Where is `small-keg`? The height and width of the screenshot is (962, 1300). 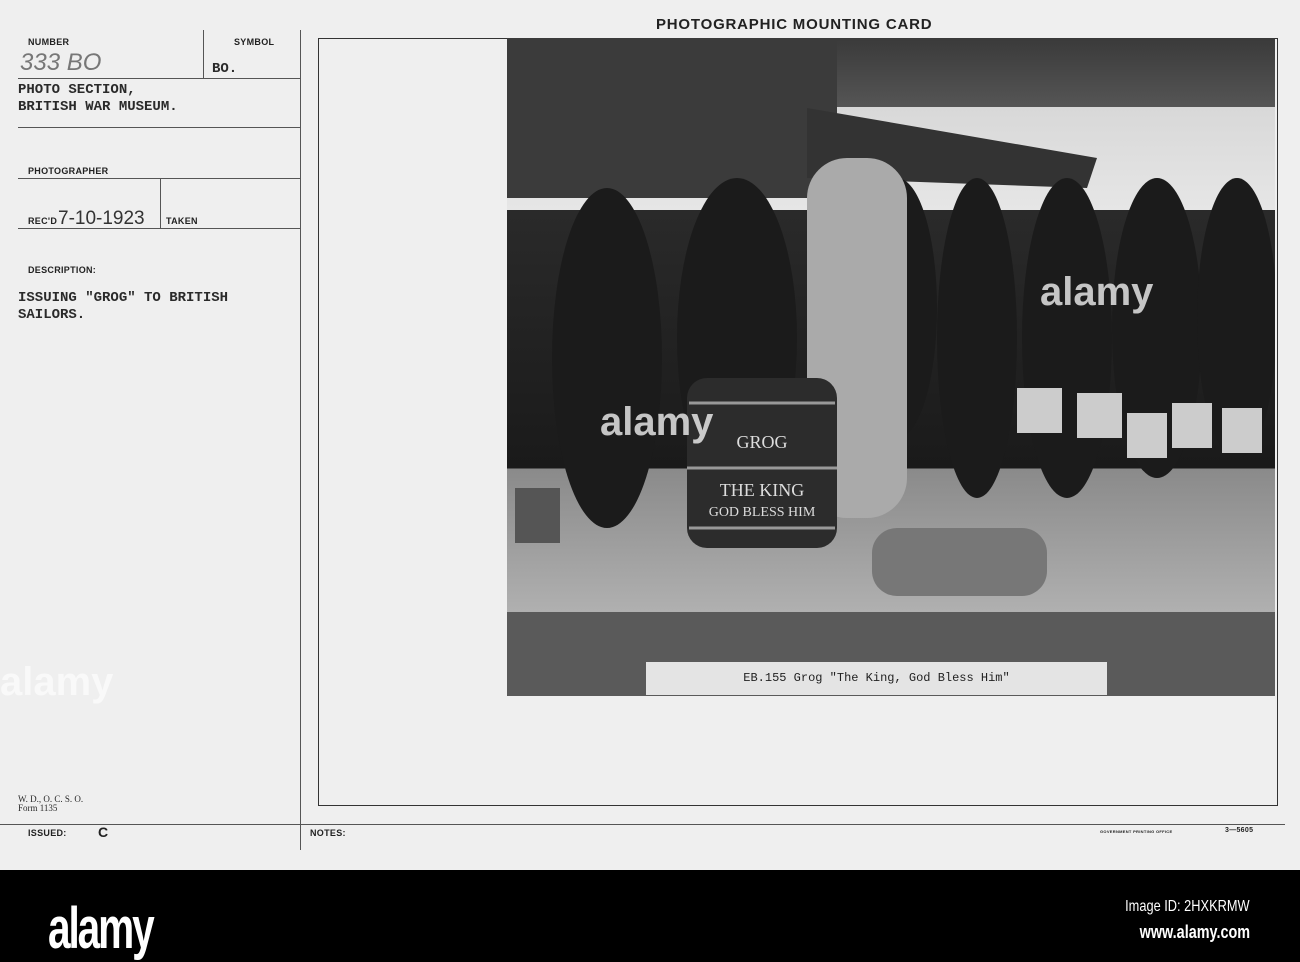 small-keg is located at coordinates (959, 562).